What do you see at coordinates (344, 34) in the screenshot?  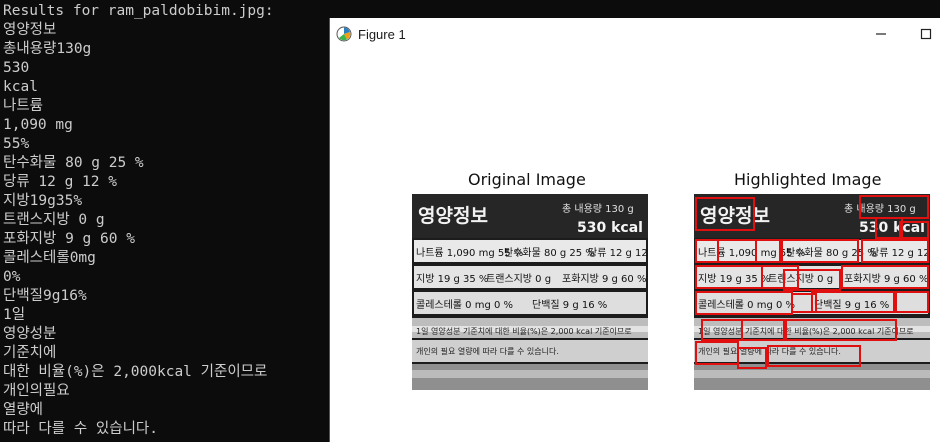 I see `matplotlib-icon` at bounding box center [344, 34].